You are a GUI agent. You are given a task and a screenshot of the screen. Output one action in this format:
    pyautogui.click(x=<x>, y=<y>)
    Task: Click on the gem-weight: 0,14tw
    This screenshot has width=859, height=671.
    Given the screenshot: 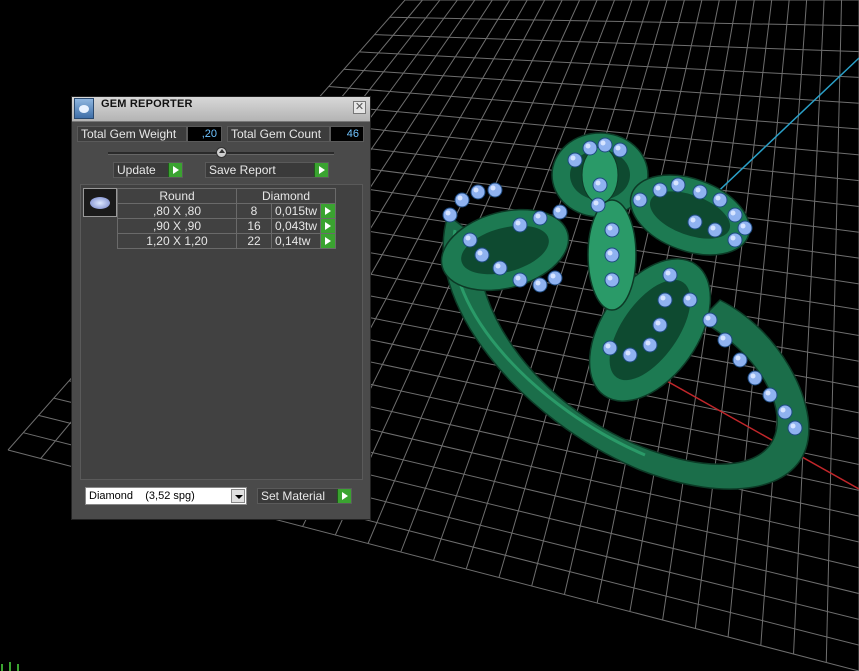 What is the action you would take?
    pyautogui.click(x=296, y=241)
    